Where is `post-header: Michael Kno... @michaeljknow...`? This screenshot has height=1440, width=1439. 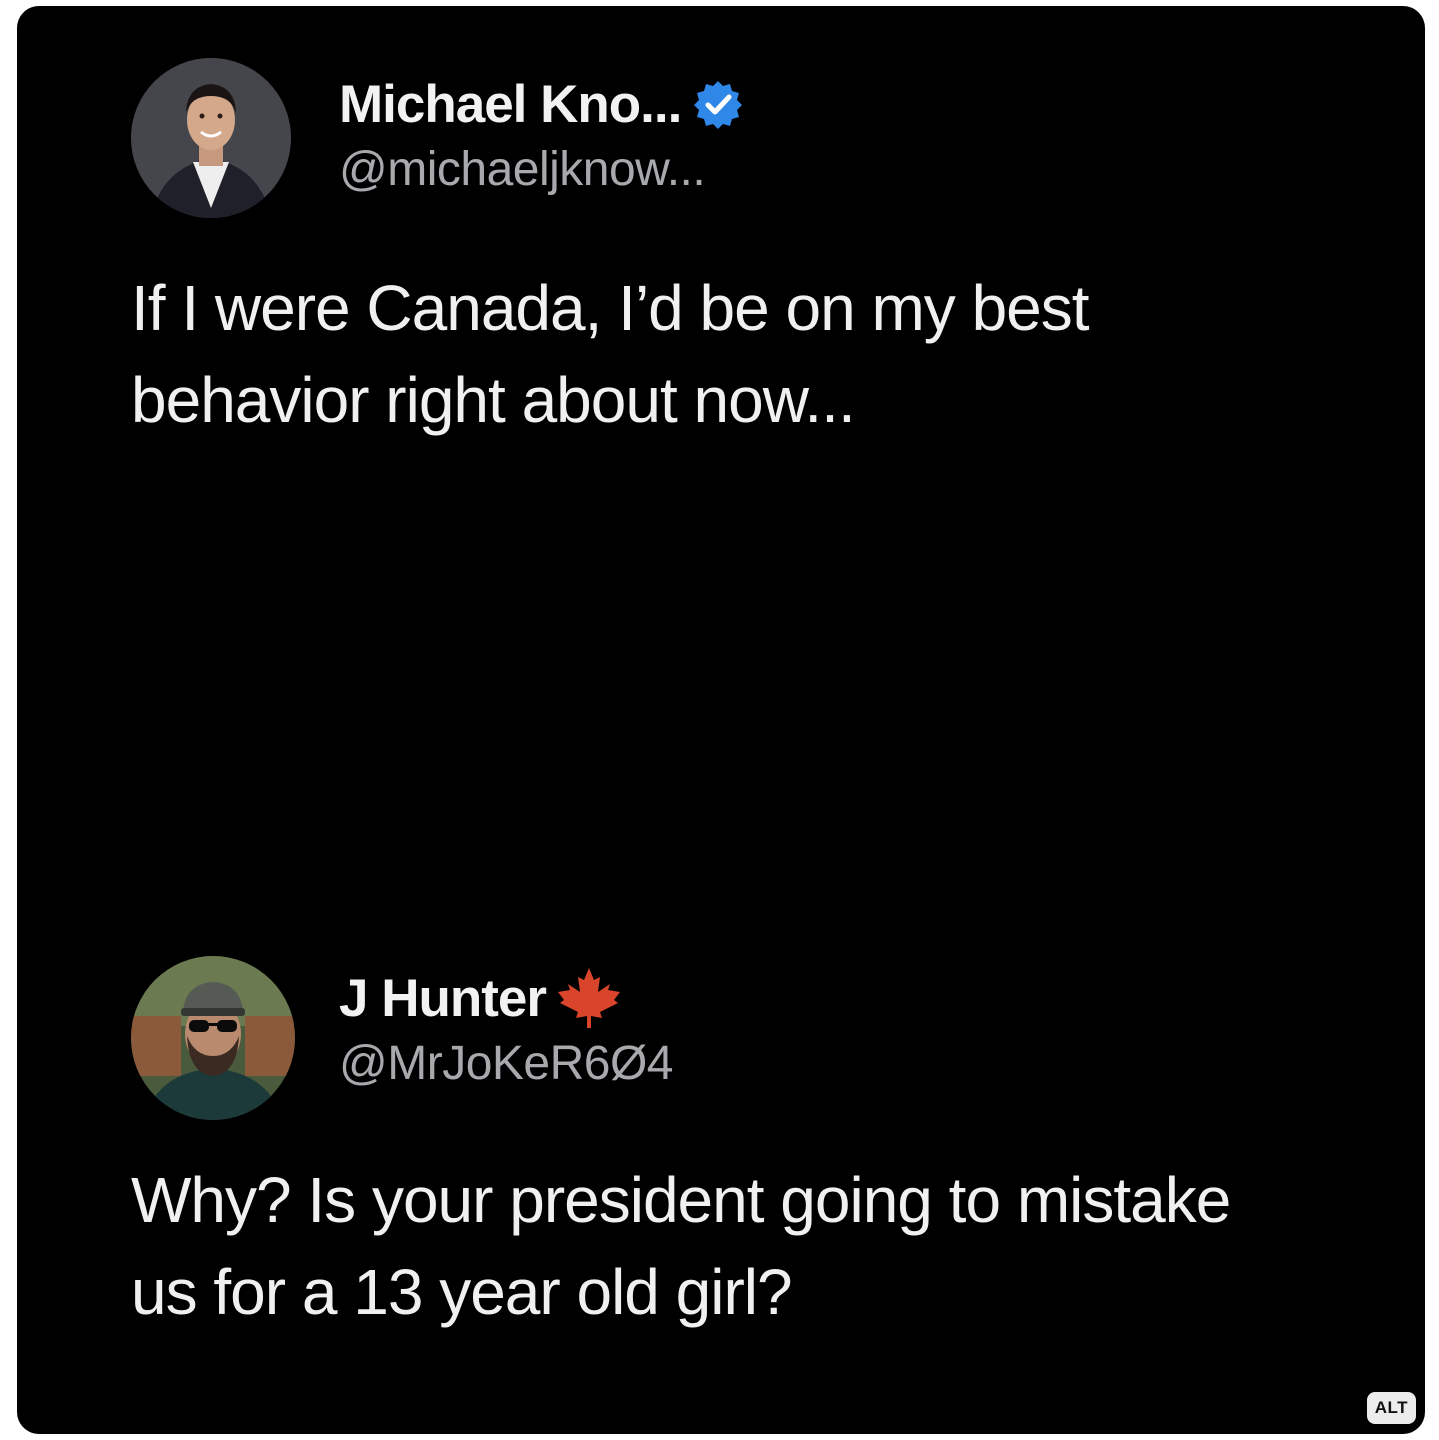
post-header: Michael Kno... @michaeljknow... is located at coordinates (748, 142).